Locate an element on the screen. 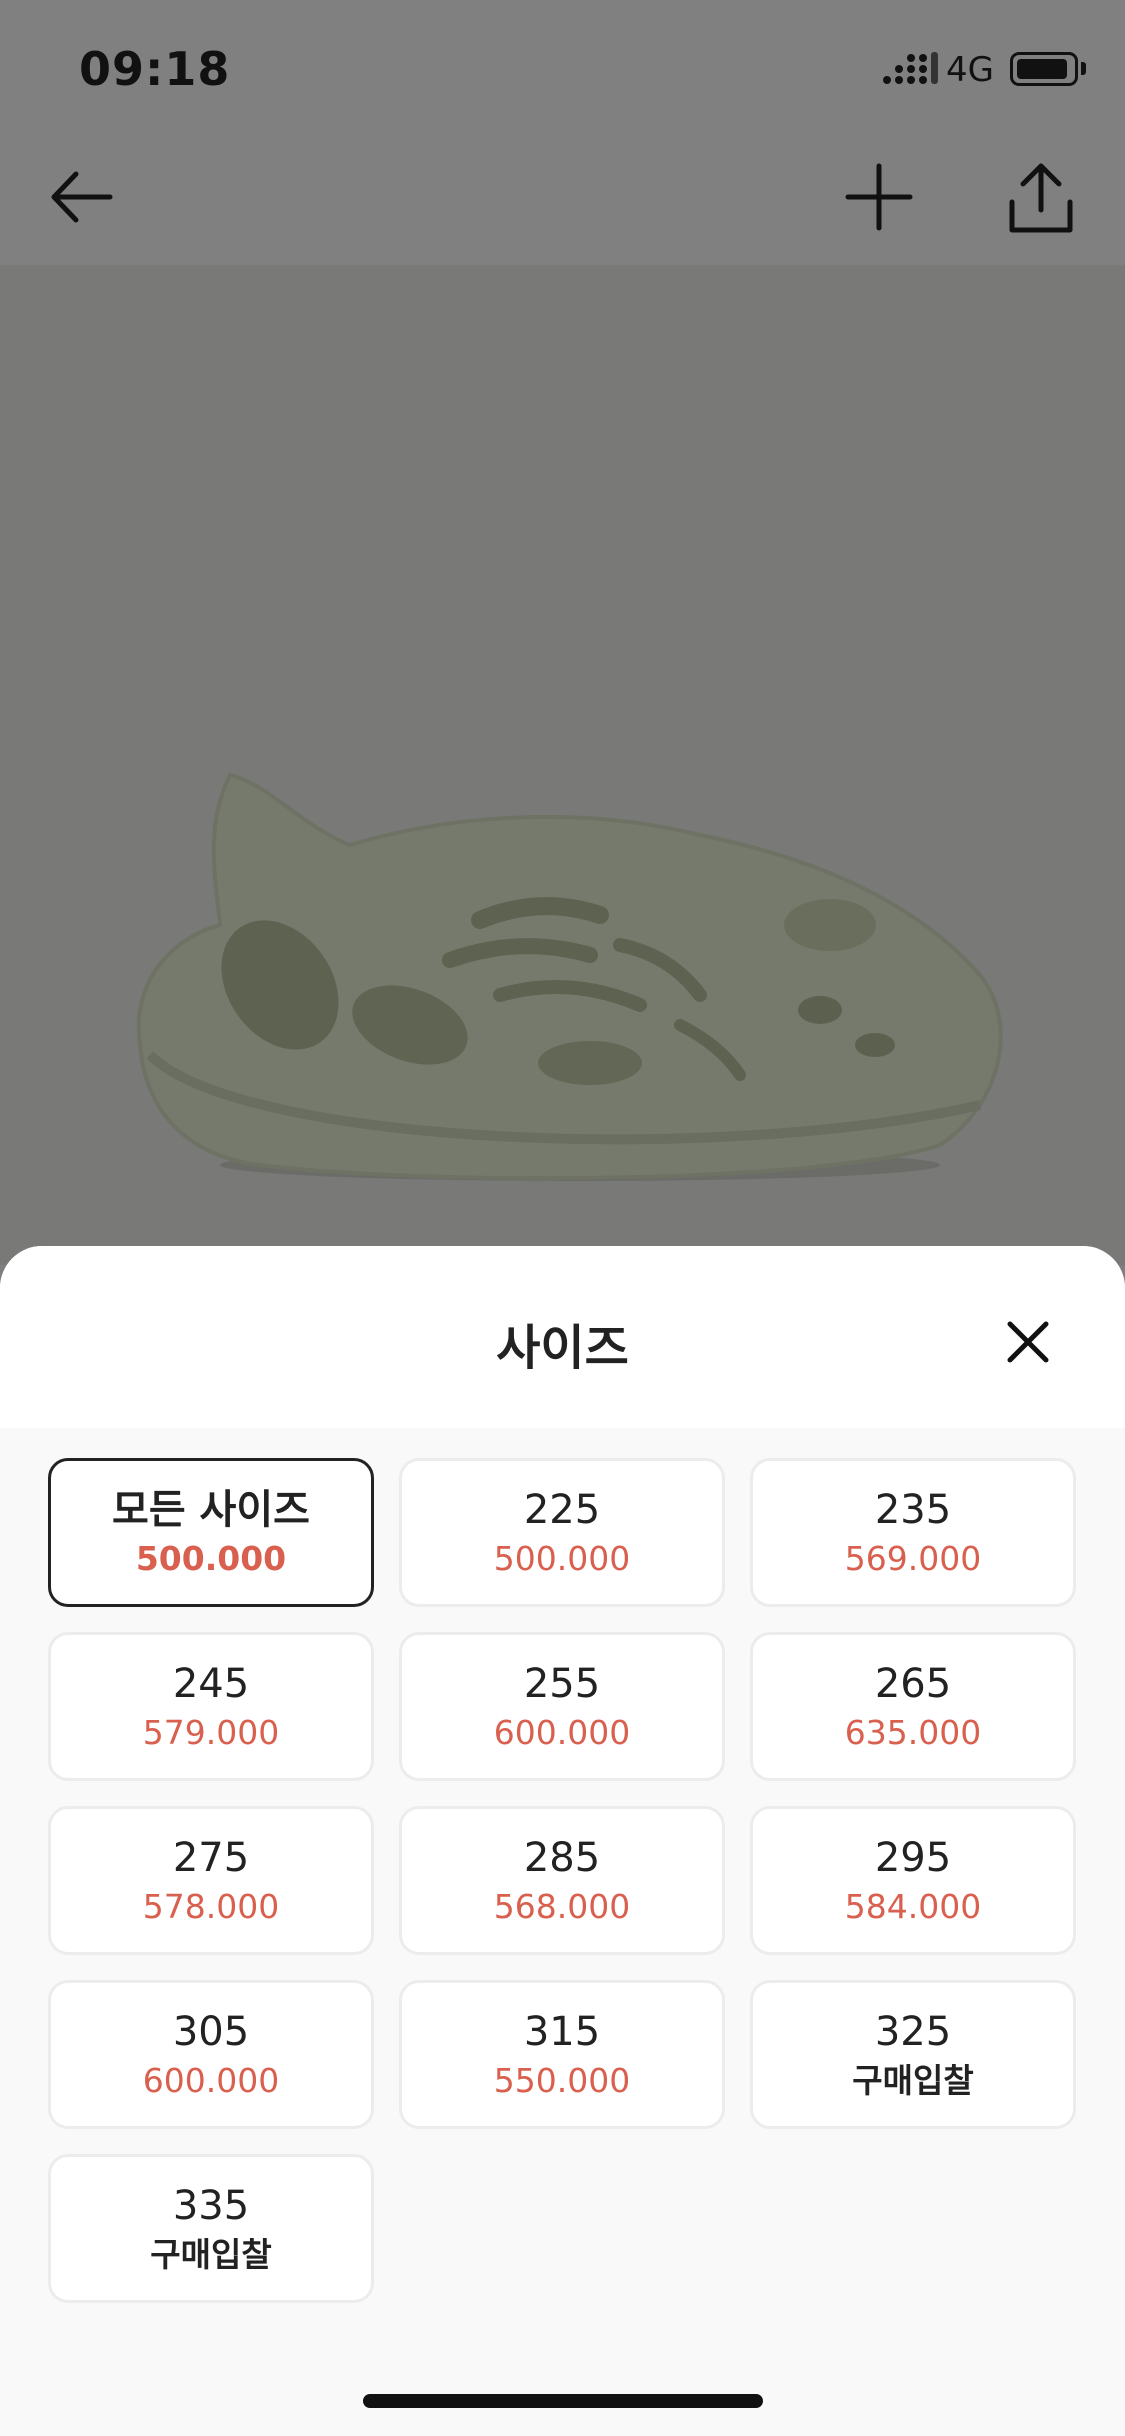 This screenshot has width=1125, height=2436. size-option: 275 578.000 is located at coordinates (211, 1880).